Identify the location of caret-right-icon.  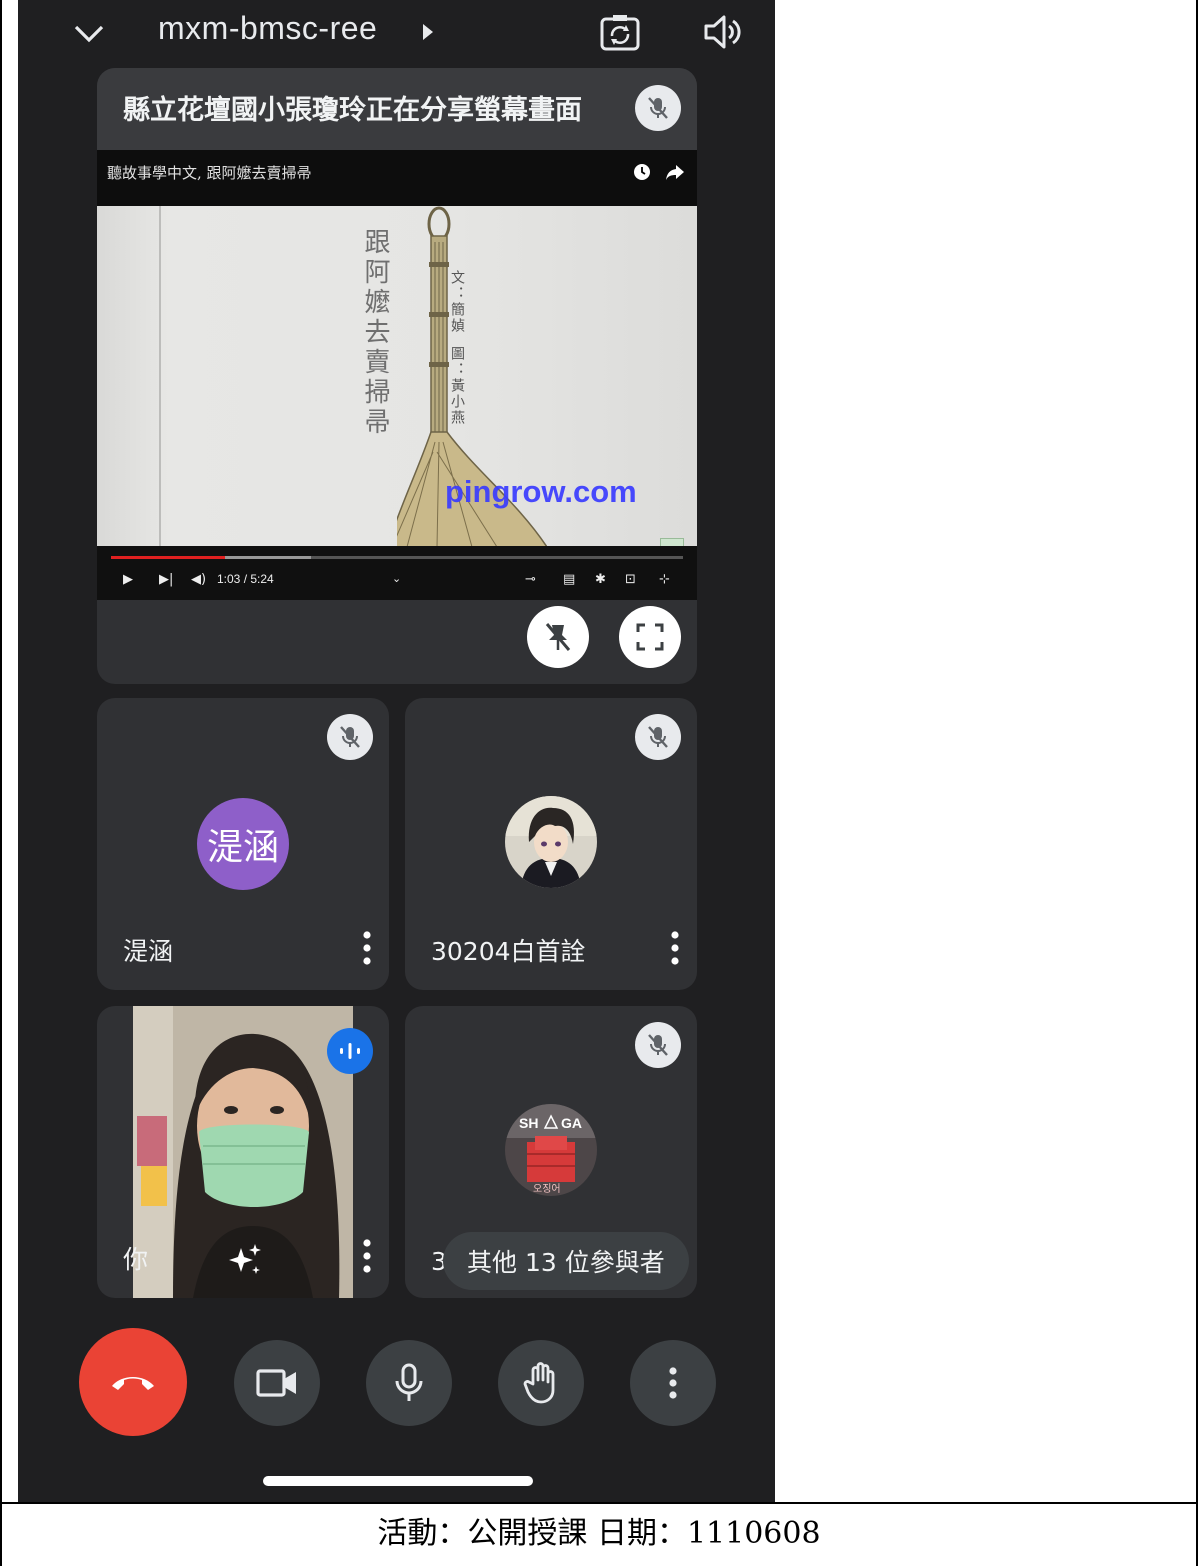
(428, 32).